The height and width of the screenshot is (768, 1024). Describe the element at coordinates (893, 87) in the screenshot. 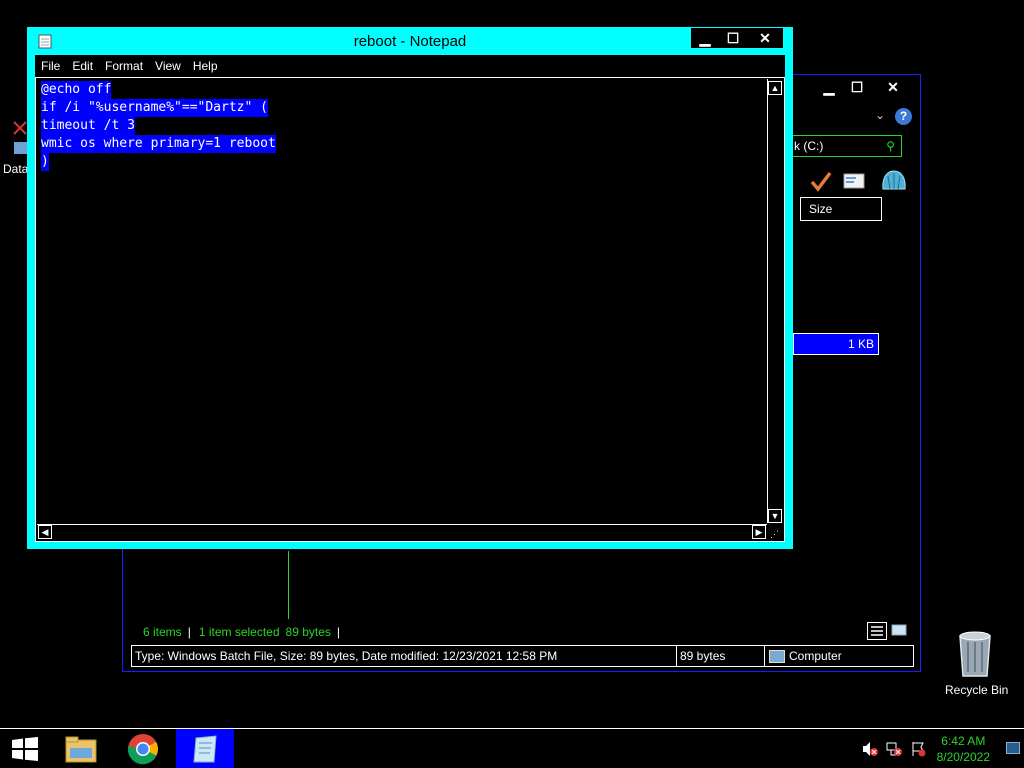

I see `explorer-close-button: ✕` at that location.